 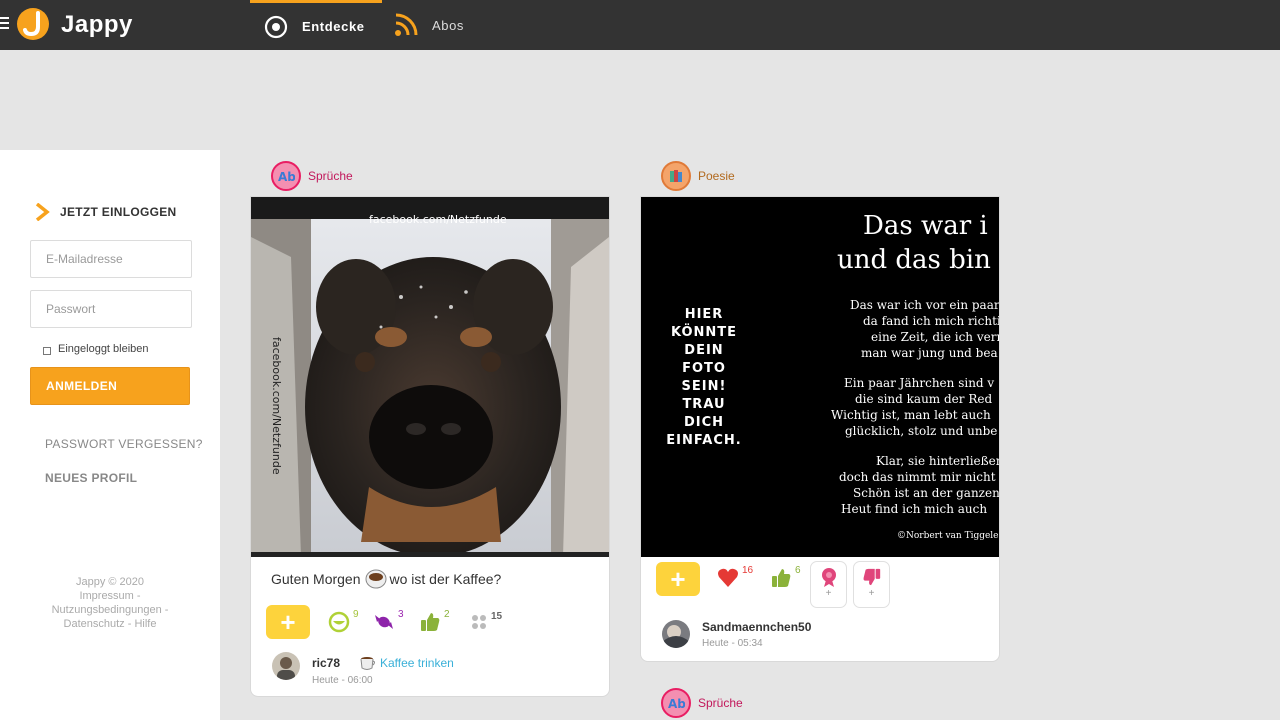 I want to click on reaction-count: 15, so click(x=497, y=616).